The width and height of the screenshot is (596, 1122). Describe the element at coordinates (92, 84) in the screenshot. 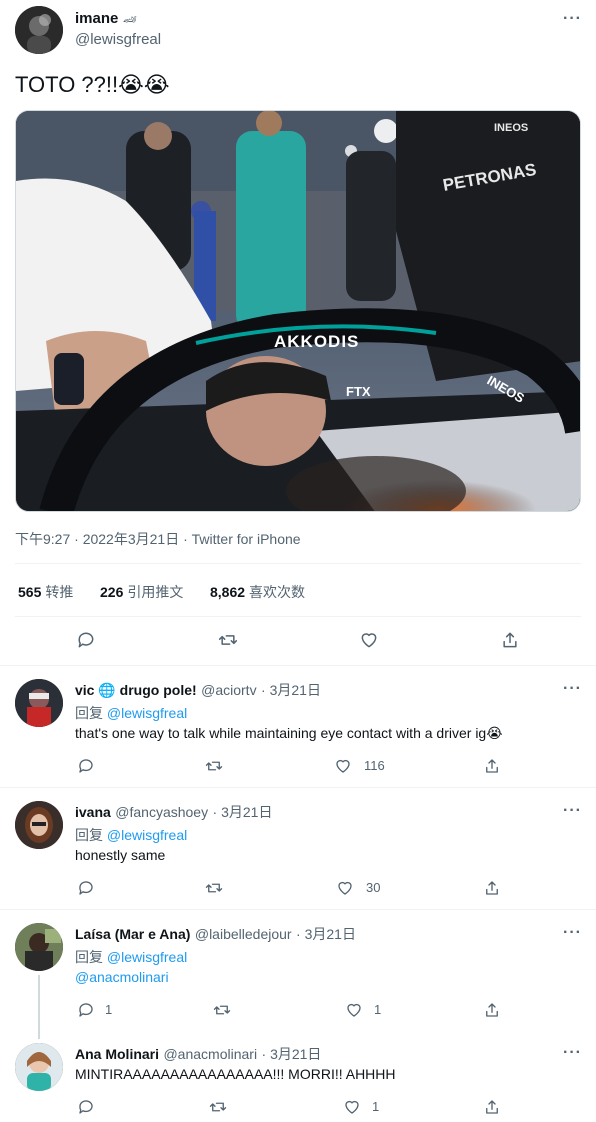

I see `tweet-text: TOTO ??!!😭😭` at that location.